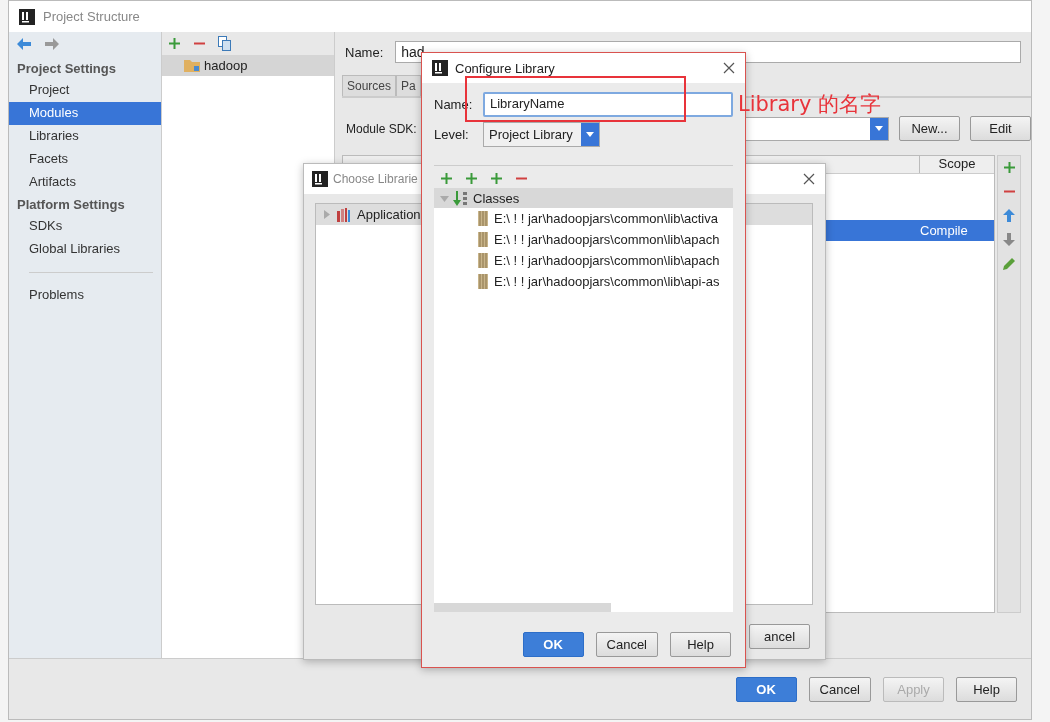  What do you see at coordinates (583, 198) in the screenshot?
I see `tree-node: Classes` at bounding box center [583, 198].